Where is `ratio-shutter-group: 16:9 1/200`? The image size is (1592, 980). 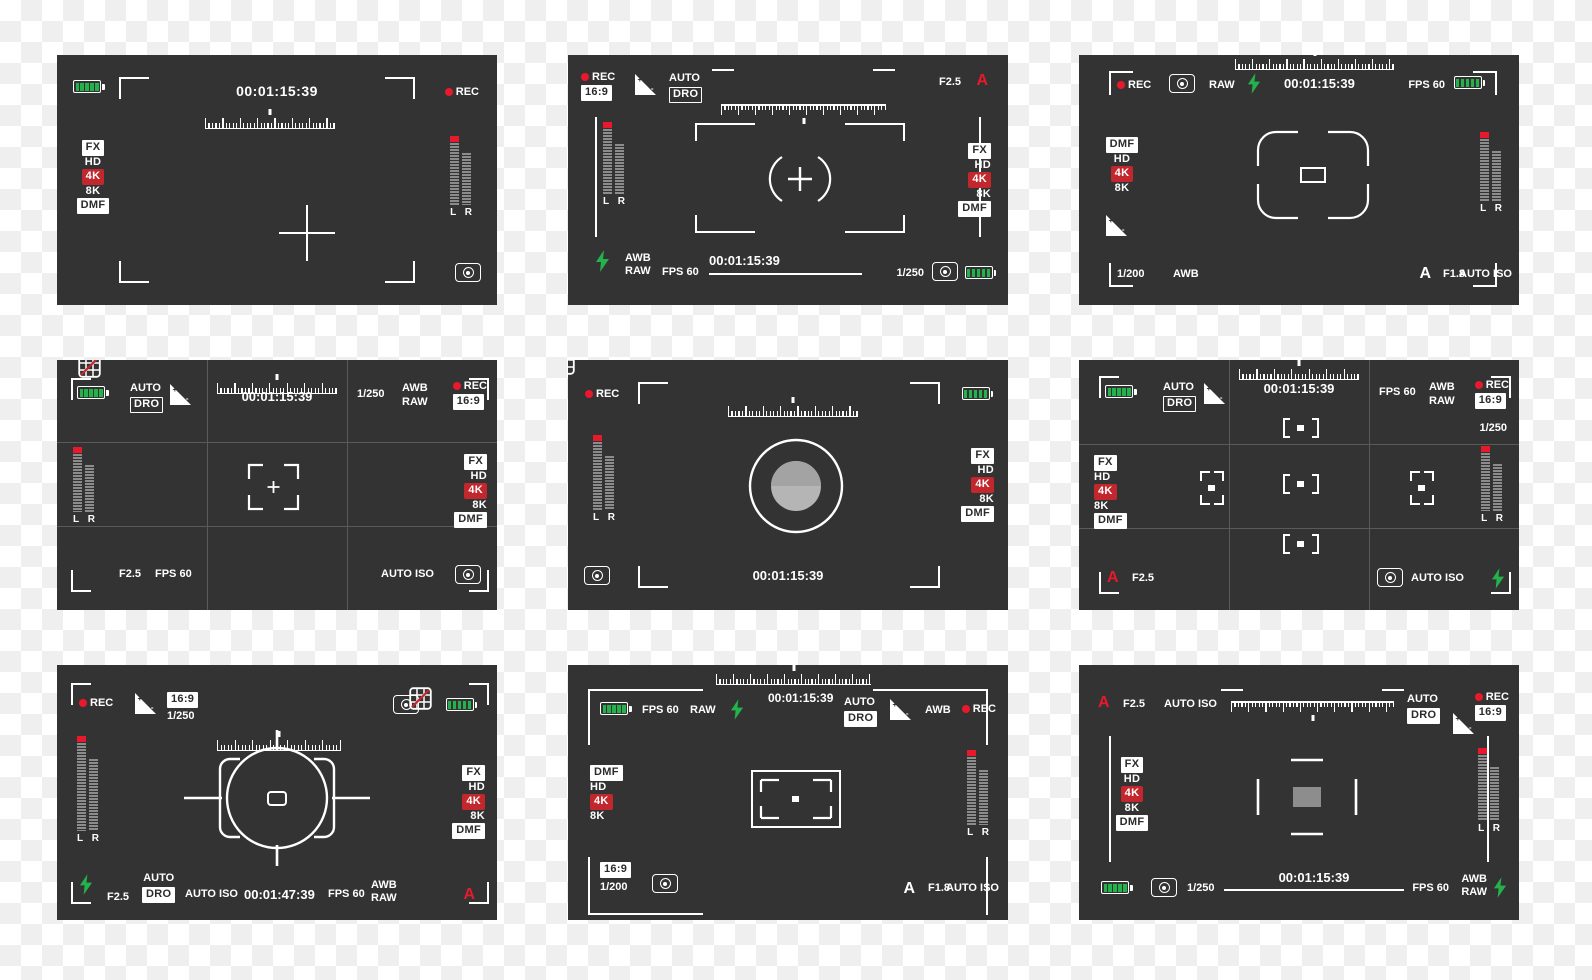 ratio-shutter-group: 16:9 1/200 is located at coordinates (616, 878).